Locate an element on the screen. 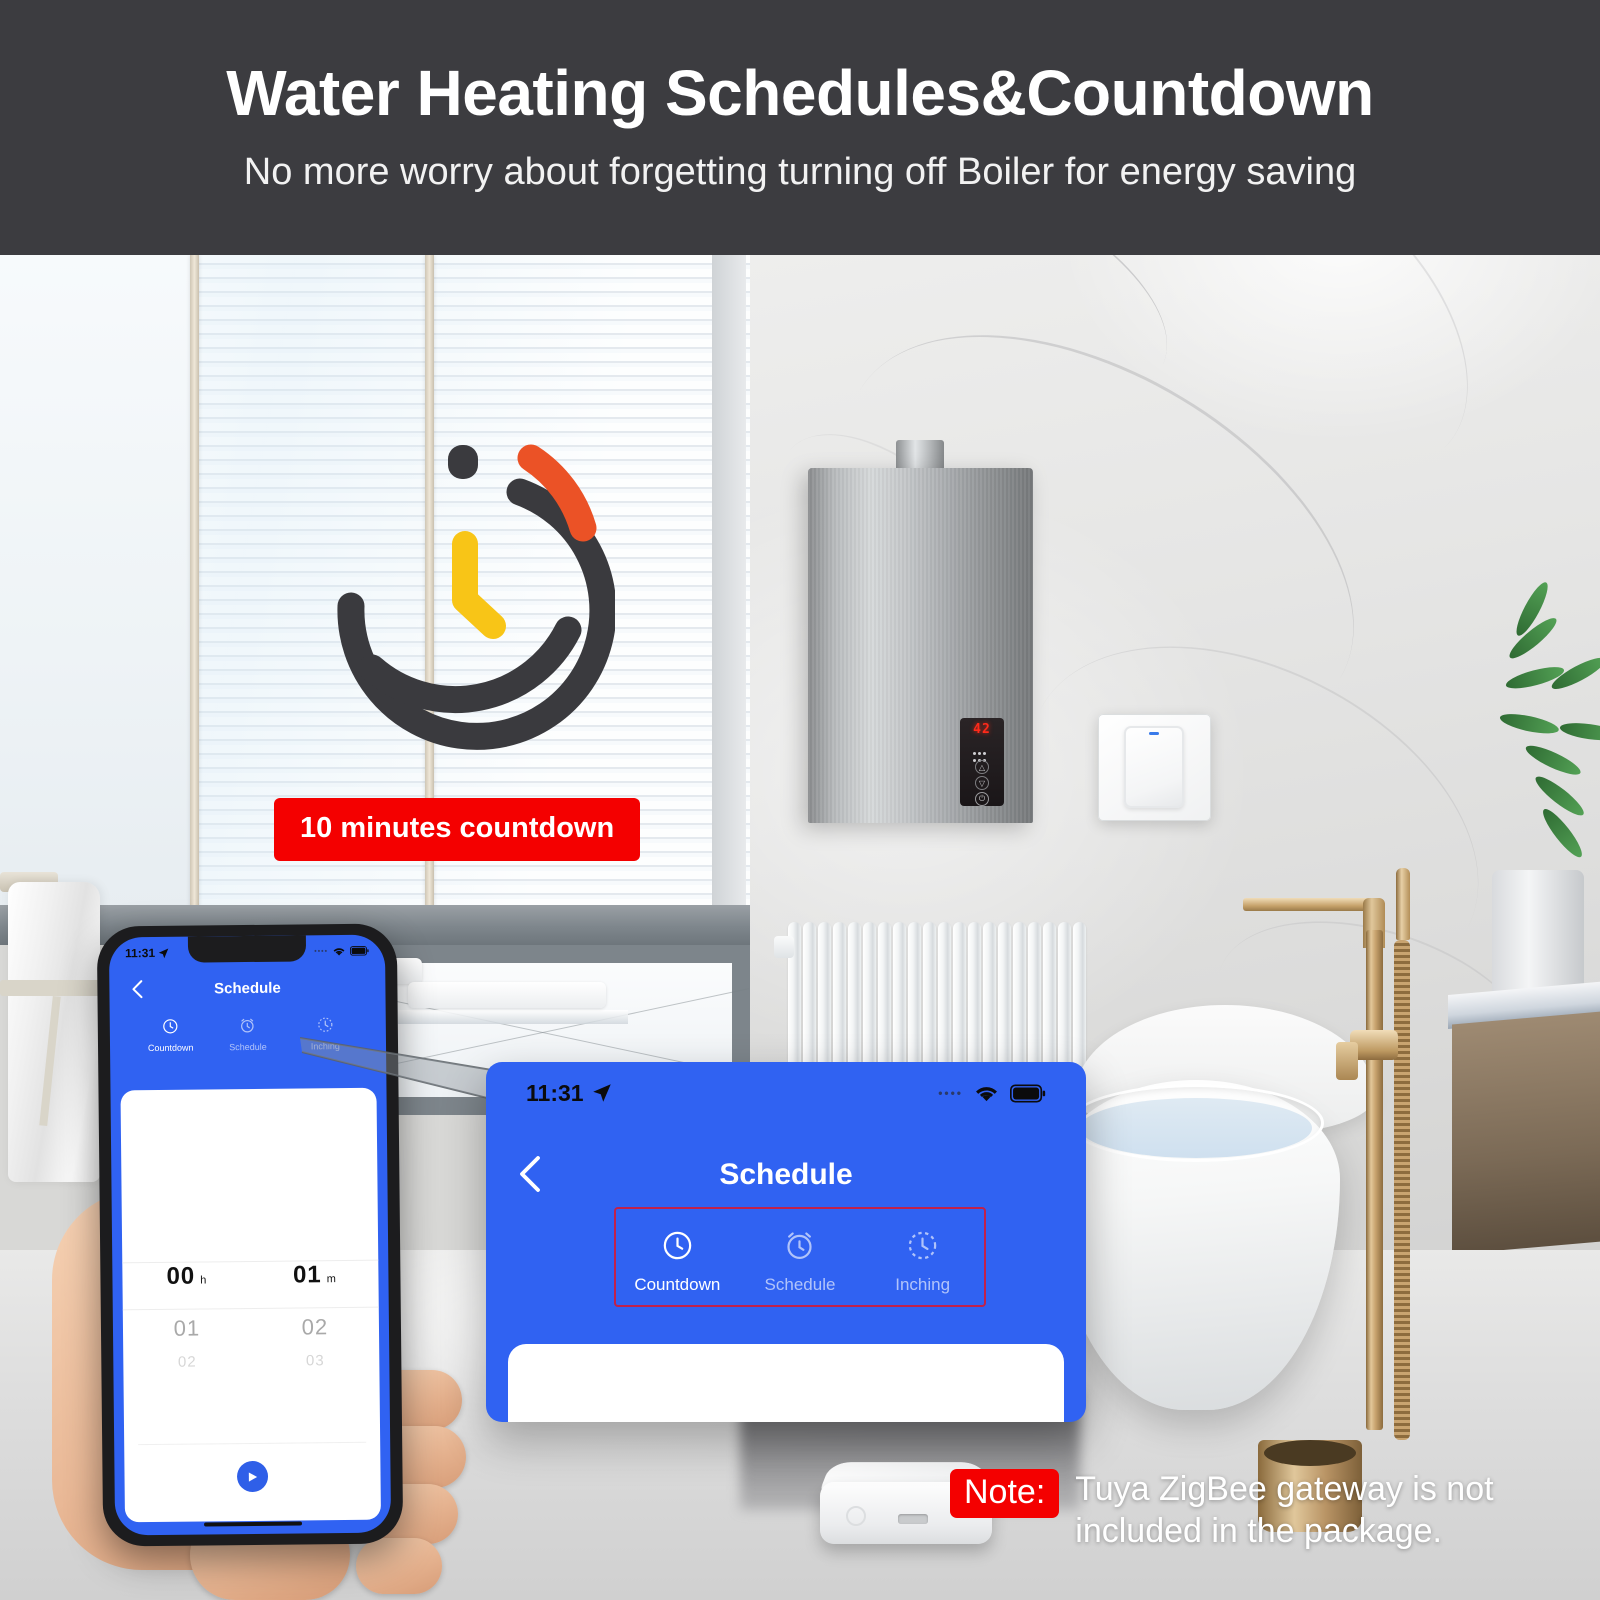 The height and width of the screenshot is (1600, 1600). tablet-status-bar: 11:31 •••• is located at coordinates (786, 1093).